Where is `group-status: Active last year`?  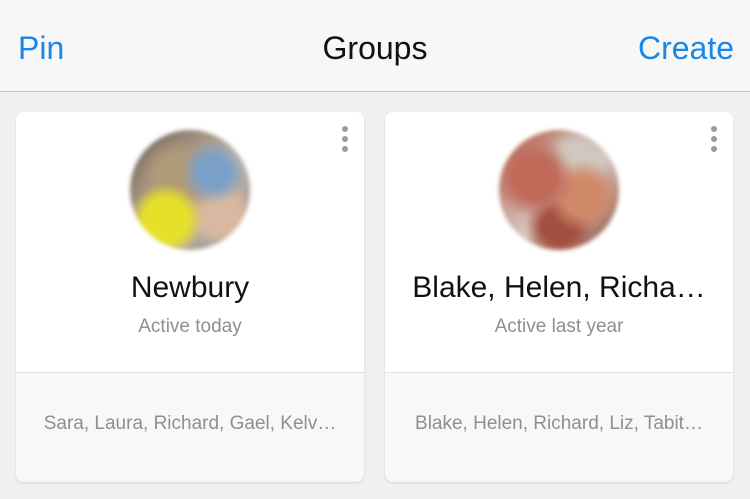 group-status: Active last year is located at coordinates (559, 326).